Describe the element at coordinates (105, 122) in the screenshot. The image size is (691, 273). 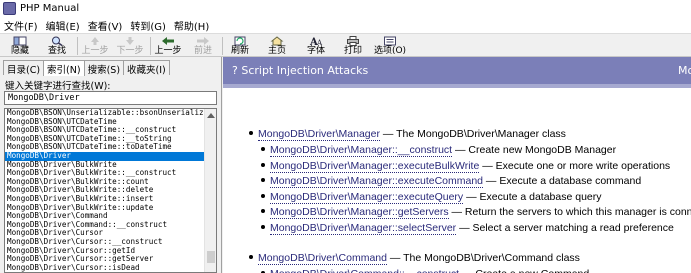
I see `index-list-item: MongoDB\BSON\UTCDateTime` at that location.